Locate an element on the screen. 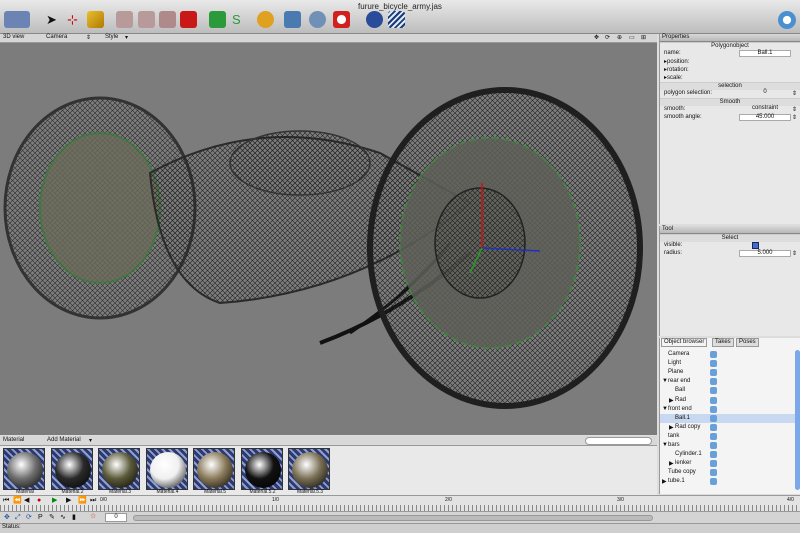 Image resolution: width=800 pixels, height=533 pixels. primitive-green-icon is located at coordinates (217, 19).